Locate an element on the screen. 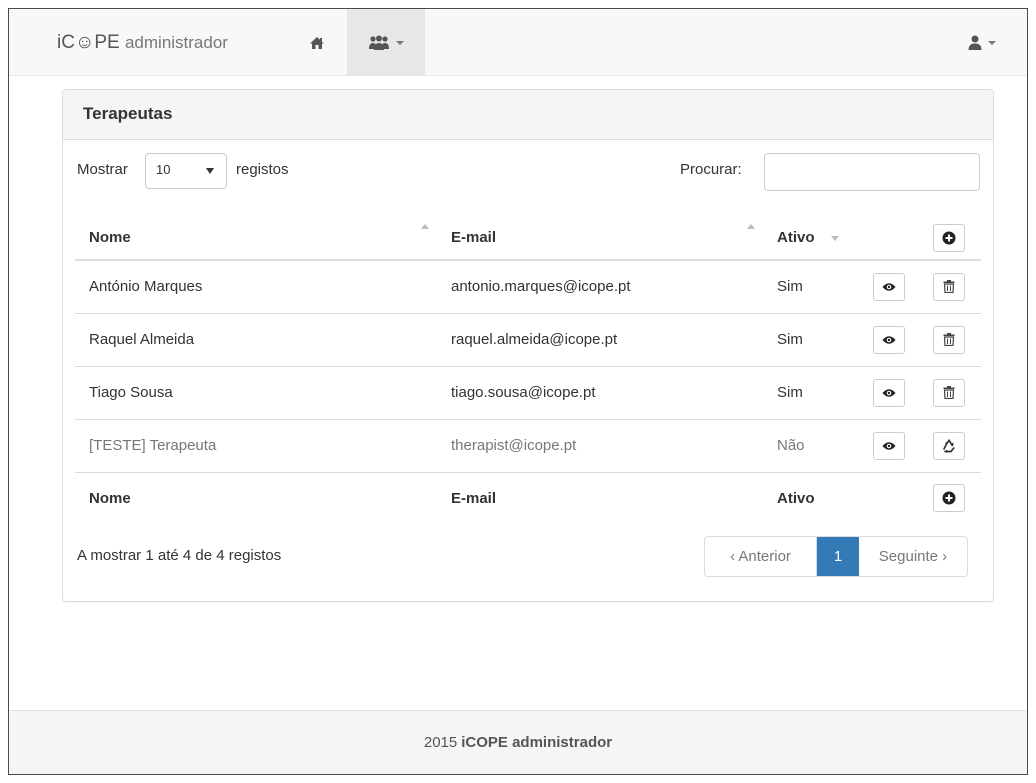  column-footer-name: Nome is located at coordinates (256, 497).